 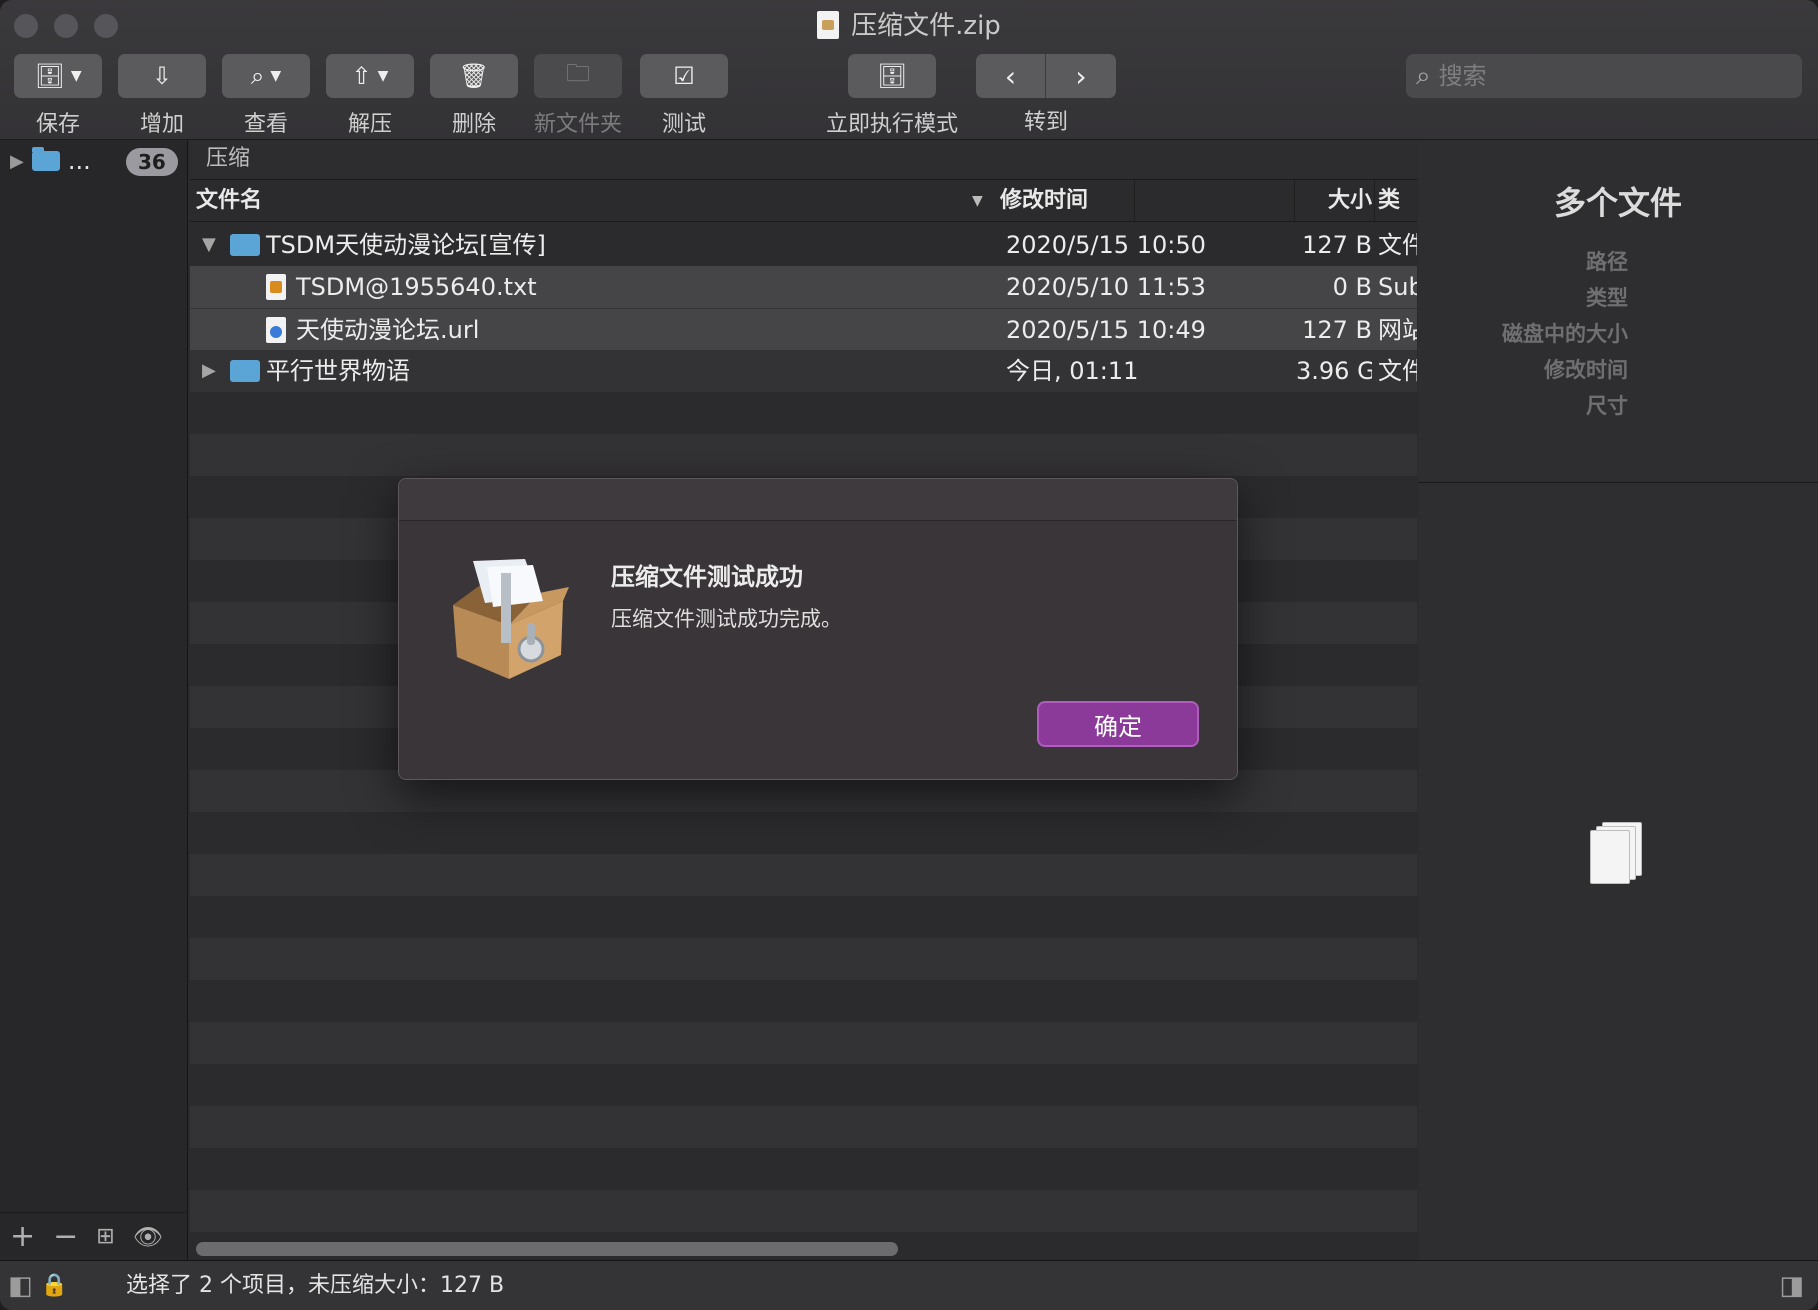 I want to click on delete-button: 🗑, so click(x=474, y=76).